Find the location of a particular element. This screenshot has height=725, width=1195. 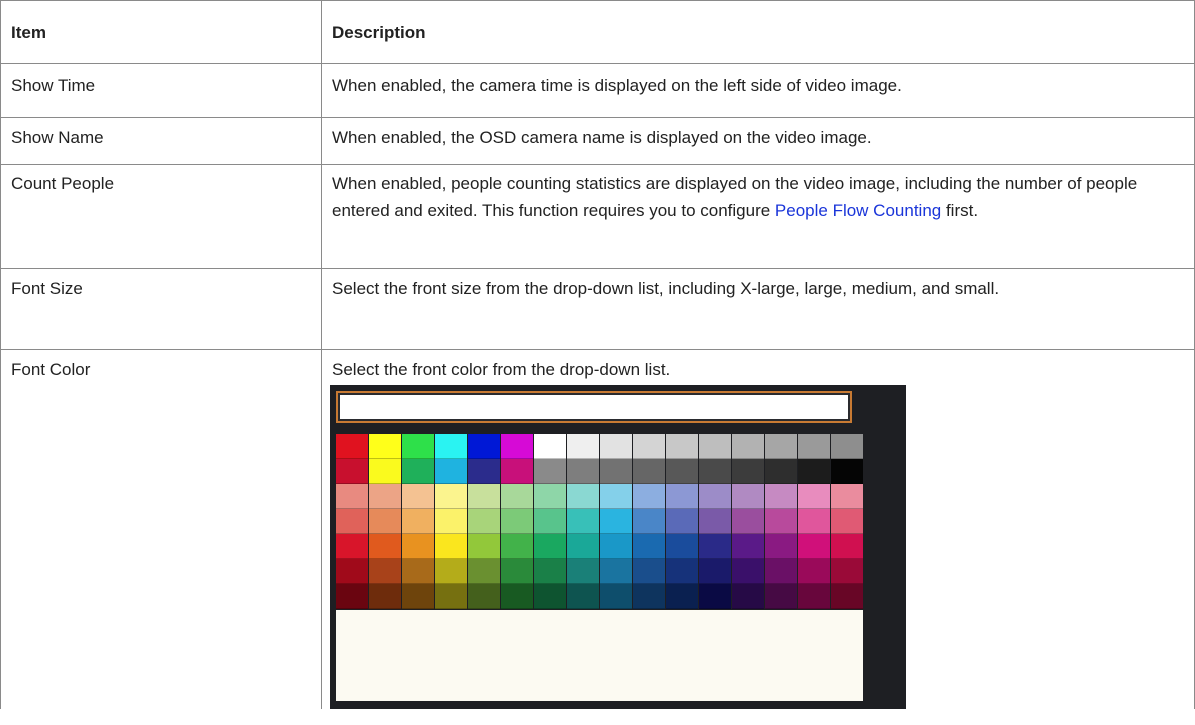

color-swatch-grid is located at coordinates (599, 521).